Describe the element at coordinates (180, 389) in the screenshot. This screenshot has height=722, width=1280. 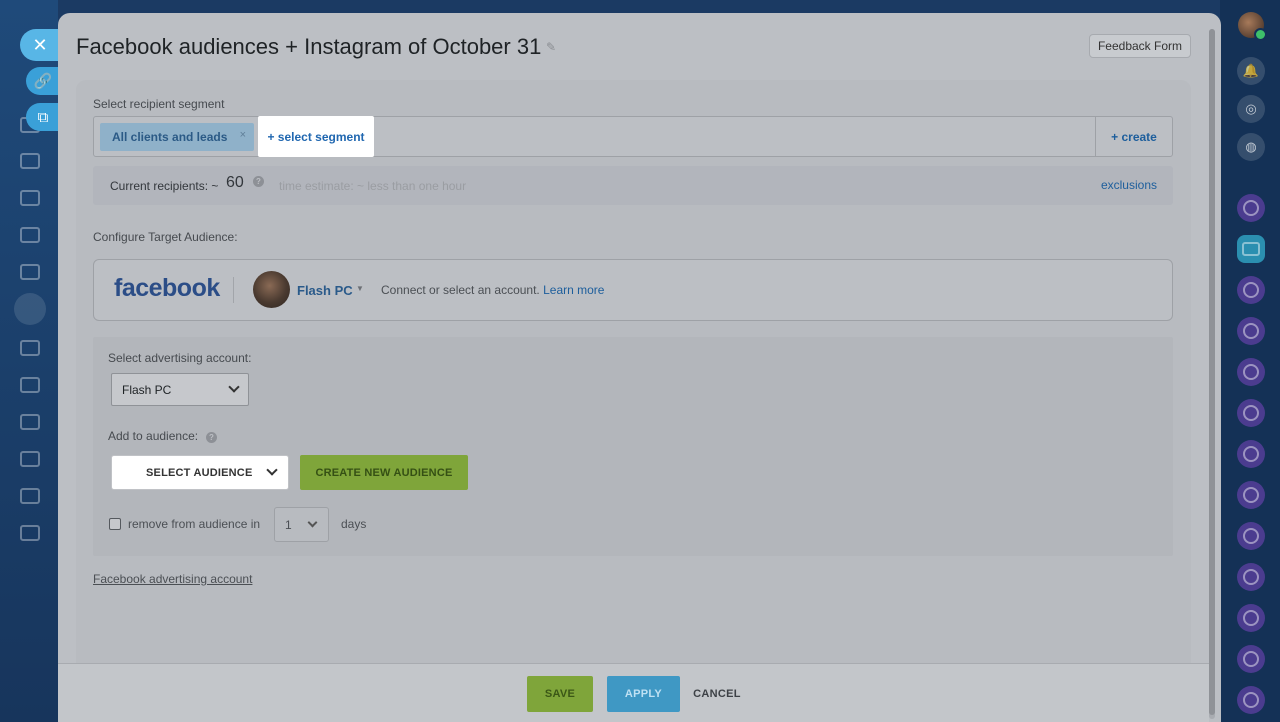
I see `advertising-account-select: Flash PC` at that location.